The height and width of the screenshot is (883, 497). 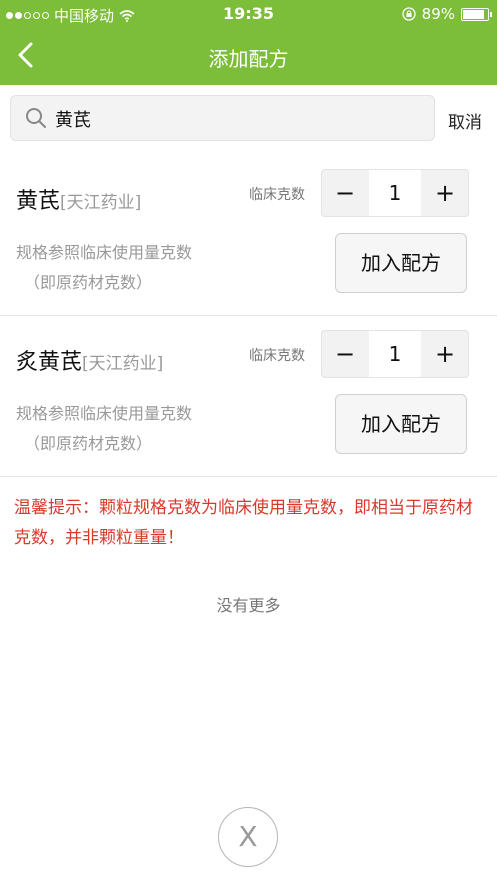 I want to click on warning-tip: 温馨提示：颗粒规格克数为临床使用量克数，即相当于原药材克数，并非颗粒重量！, so click(x=243, y=523).